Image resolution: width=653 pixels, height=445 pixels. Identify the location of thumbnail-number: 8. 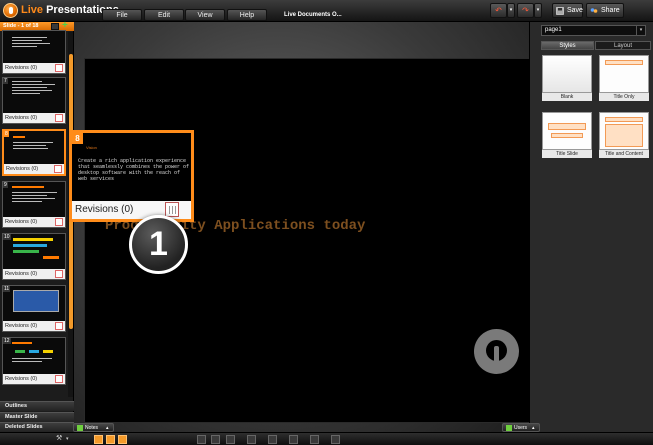
(6, 134).